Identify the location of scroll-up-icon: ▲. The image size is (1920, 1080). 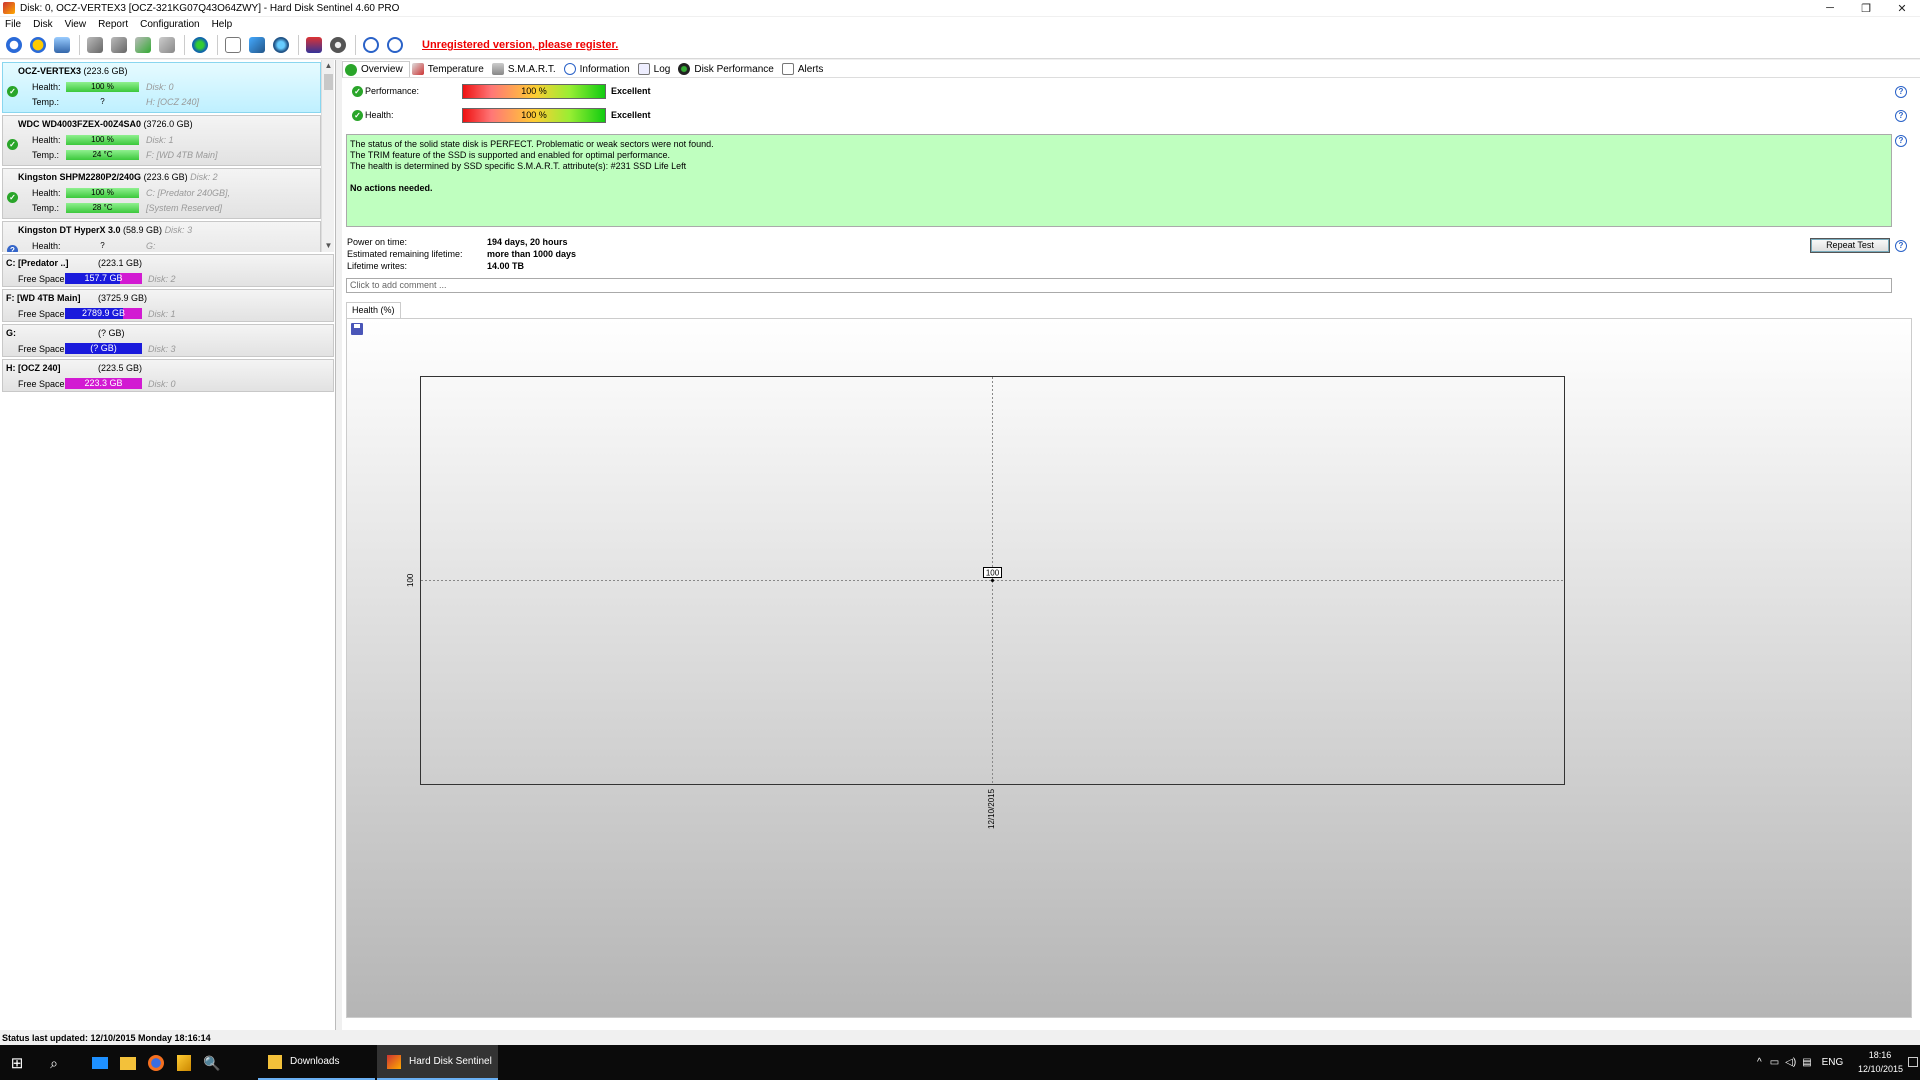
(328, 66).